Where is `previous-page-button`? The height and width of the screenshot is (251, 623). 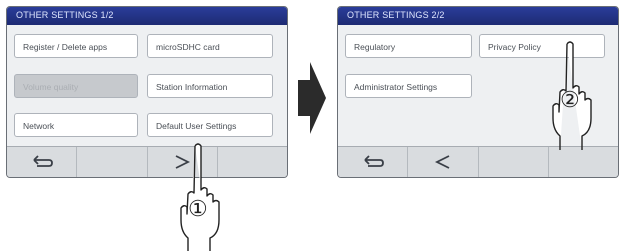
previous-page-button is located at coordinates (443, 162).